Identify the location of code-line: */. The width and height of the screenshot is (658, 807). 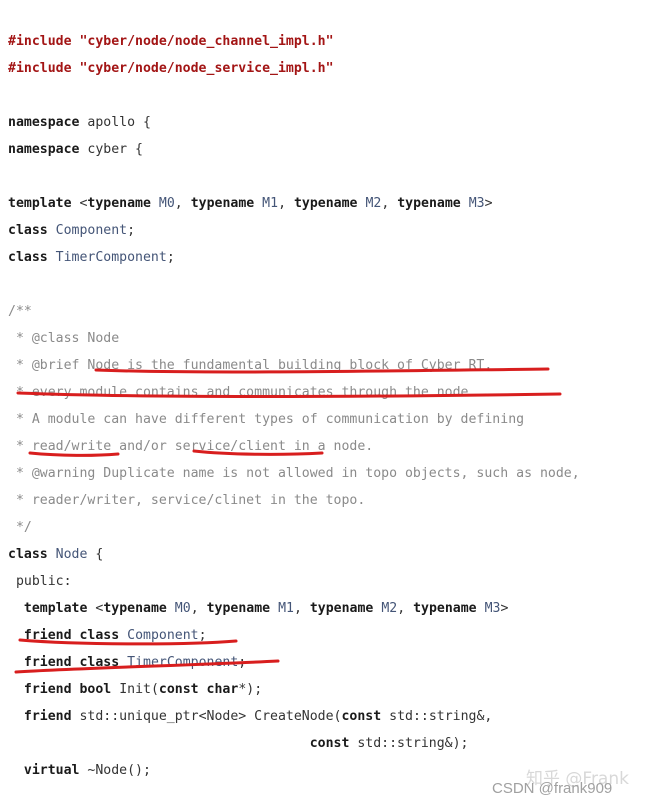
(294, 527).